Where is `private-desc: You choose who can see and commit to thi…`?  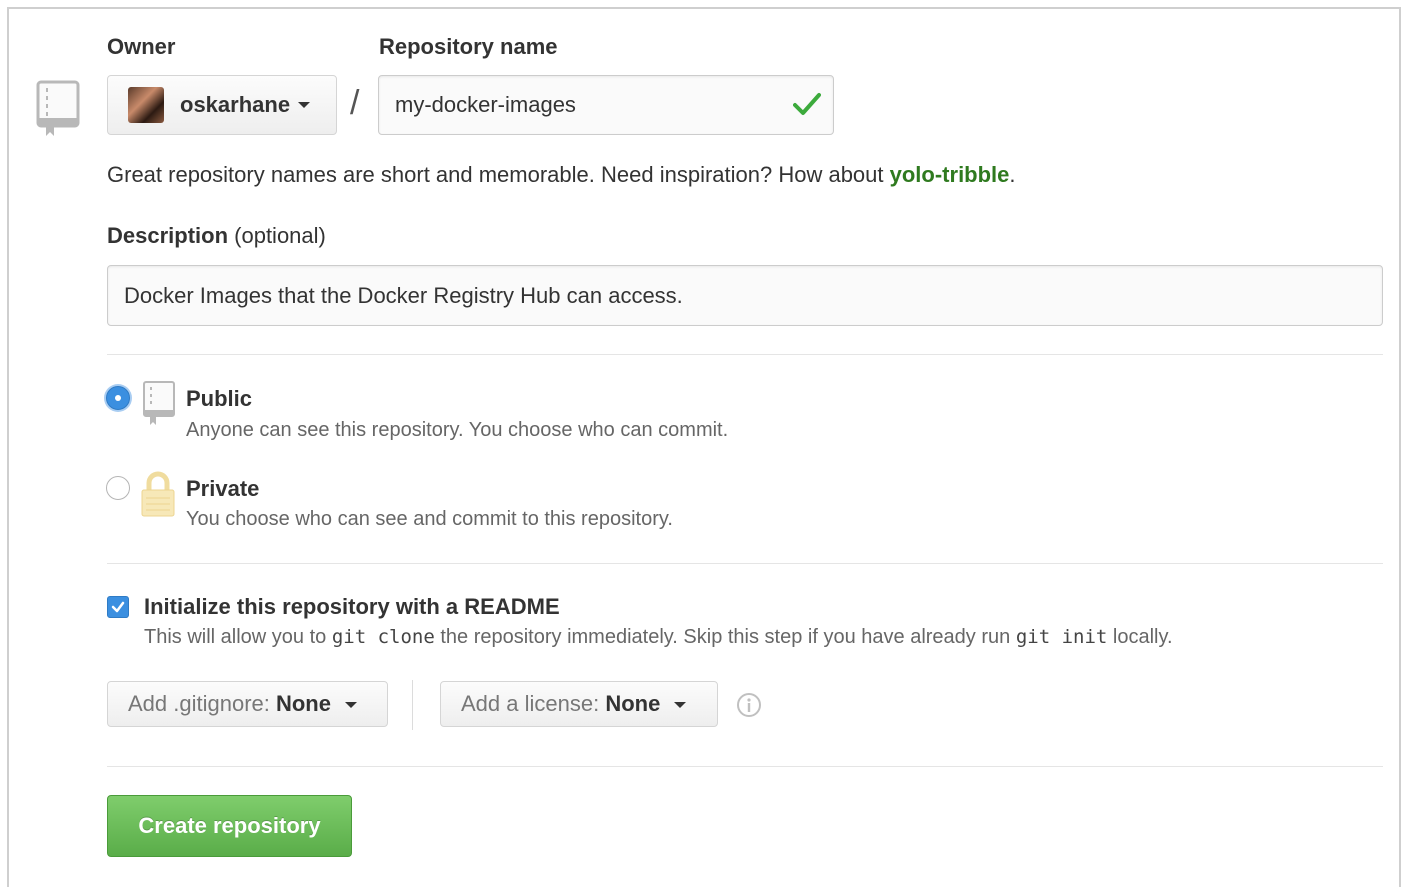
private-desc: You choose who can see and commit to thi… is located at coordinates (429, 519).